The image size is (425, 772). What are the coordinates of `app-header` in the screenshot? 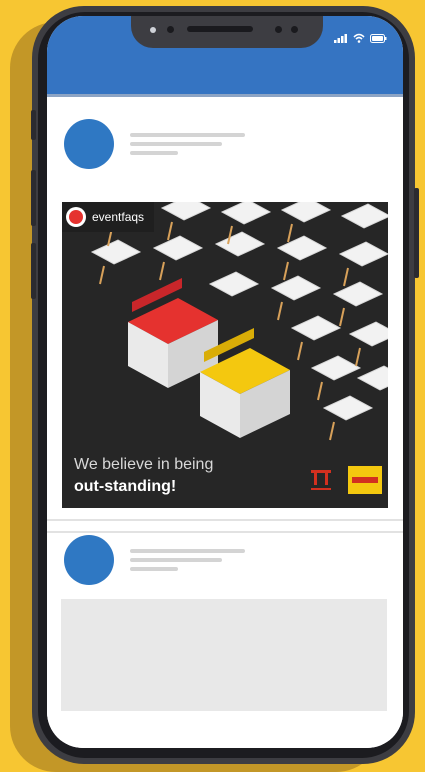 It's located at (225, 56).